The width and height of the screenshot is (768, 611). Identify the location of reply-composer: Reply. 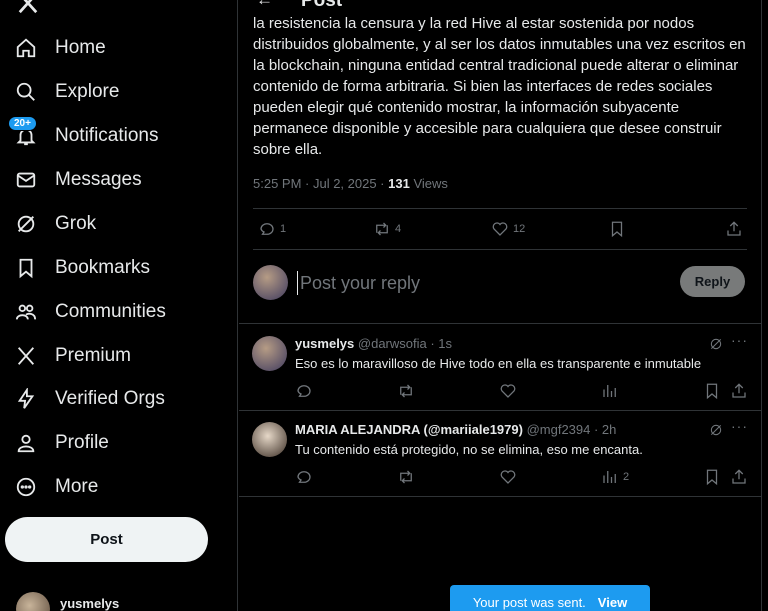
(500, 285).